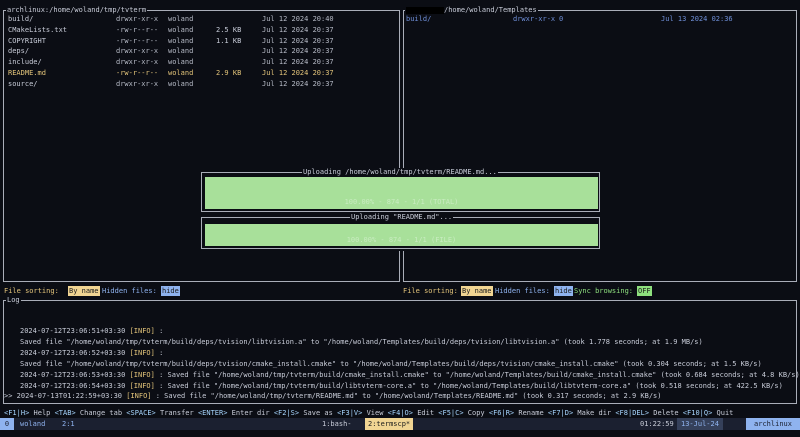 This screenshot has height=437, width=800. I want to click on status-time: 01:22:59, so click(657, 424).